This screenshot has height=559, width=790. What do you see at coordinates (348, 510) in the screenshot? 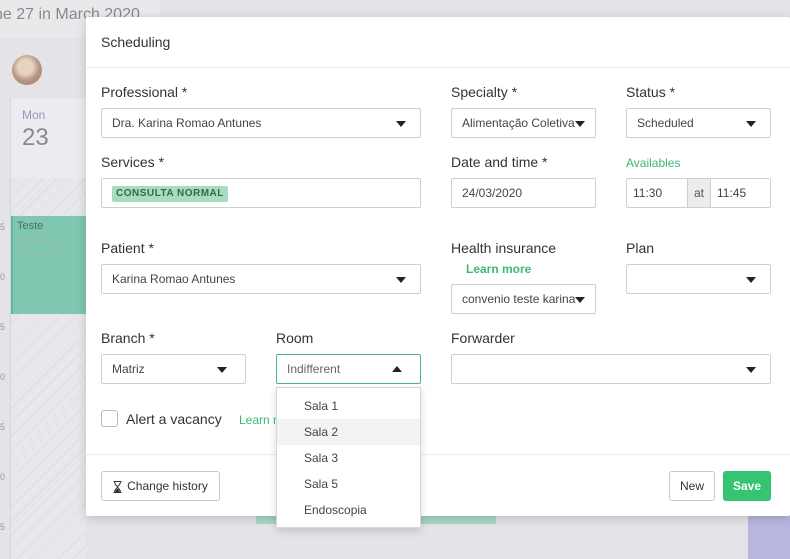
I see `room-option: Endoscopia` at bounding box center [348, 510].